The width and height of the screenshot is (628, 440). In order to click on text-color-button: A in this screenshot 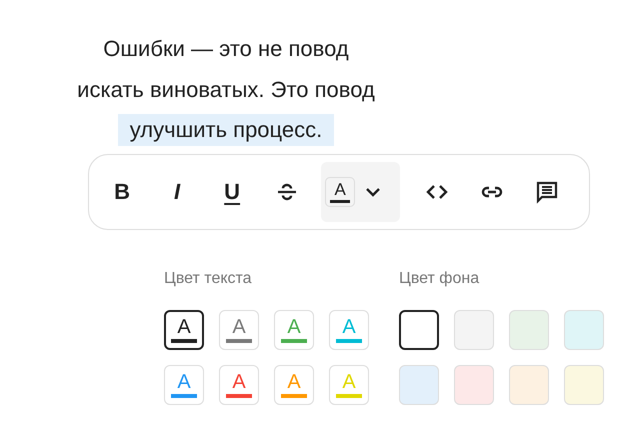, I will do `click(340, 192)`.